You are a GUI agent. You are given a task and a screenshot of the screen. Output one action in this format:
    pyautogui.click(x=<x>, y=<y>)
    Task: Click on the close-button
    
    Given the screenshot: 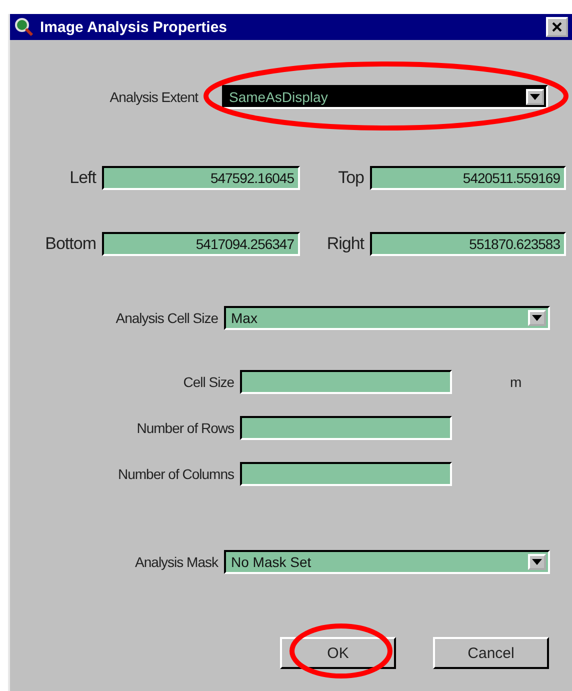 What is the action you would take?
    pyautogui.click(x=557, y=27)
    